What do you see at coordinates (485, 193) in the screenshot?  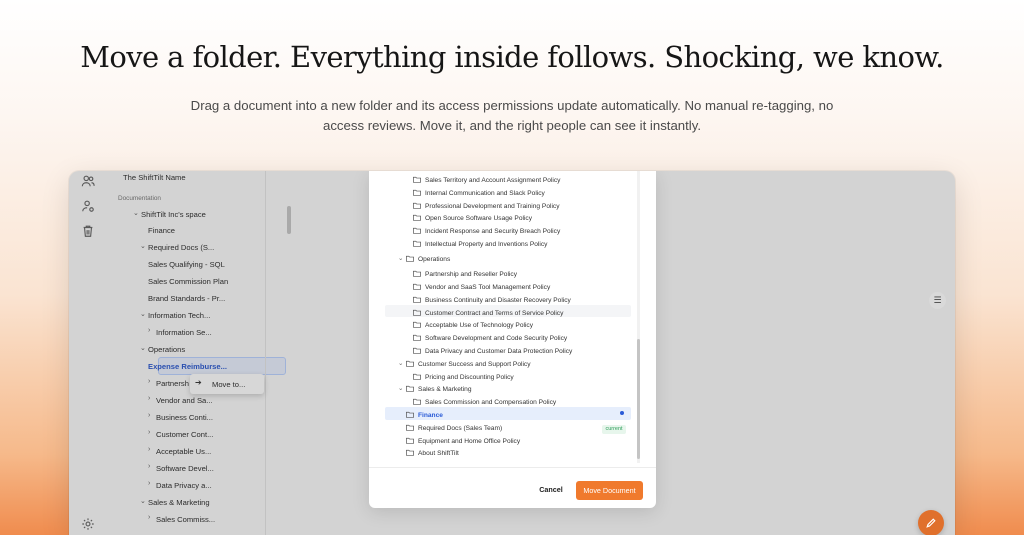 I see `folder-label: Internal Communication and Slack Policy` at bounding box center [485, 193].